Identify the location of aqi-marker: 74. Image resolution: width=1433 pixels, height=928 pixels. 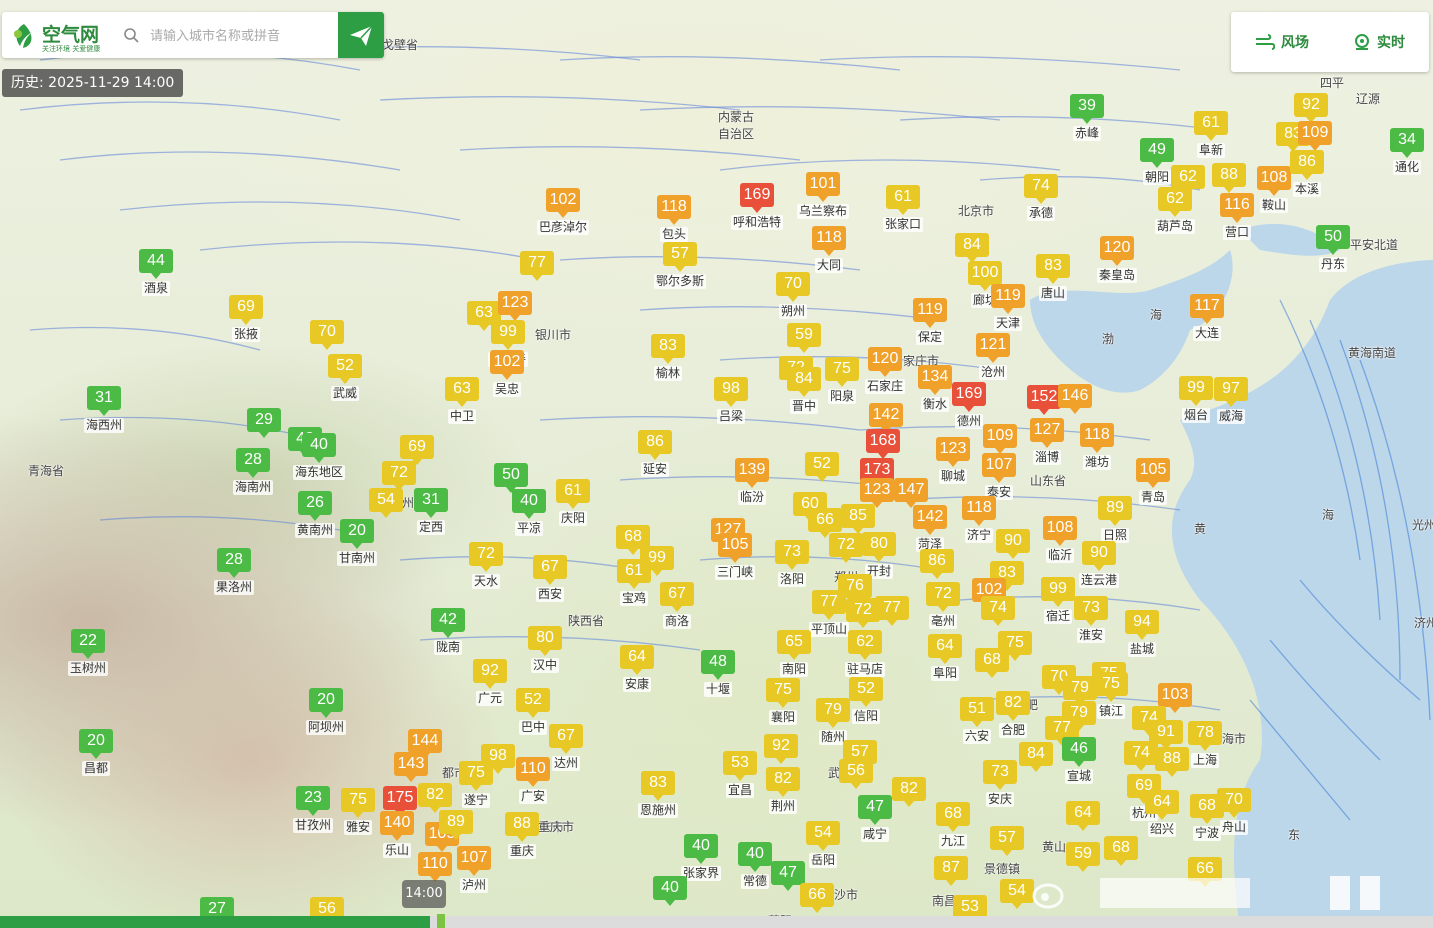
(1041, 189).